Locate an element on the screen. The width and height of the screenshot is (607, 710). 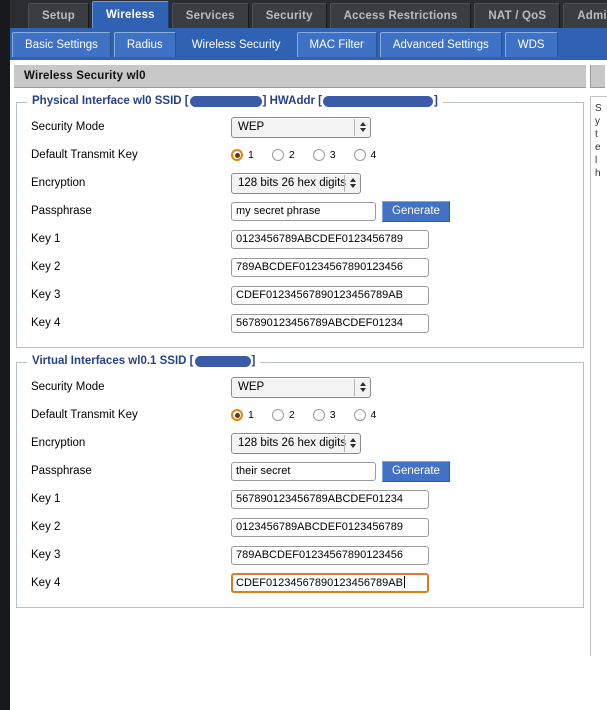
physical-encryption-row: Encryption 128 bits 26 hex digits is located at coordinates (300, 183).